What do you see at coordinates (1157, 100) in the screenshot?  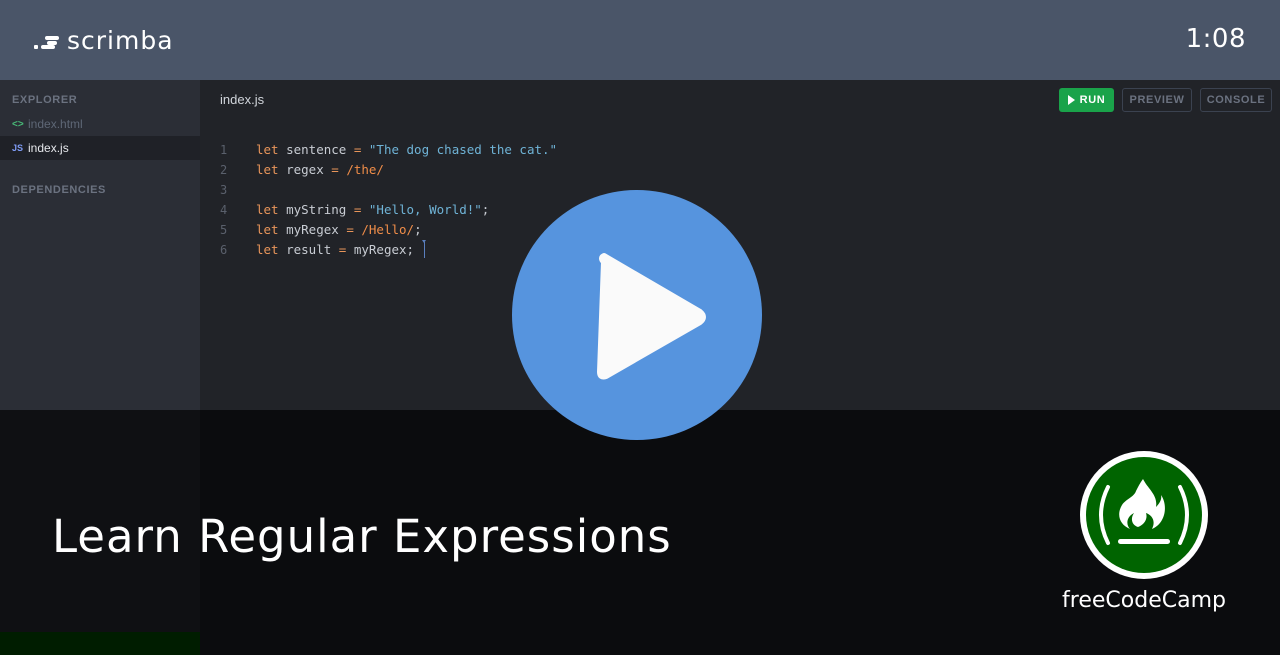 I see `preview-button: PREVIEW` at bounding box center [1157, 100].